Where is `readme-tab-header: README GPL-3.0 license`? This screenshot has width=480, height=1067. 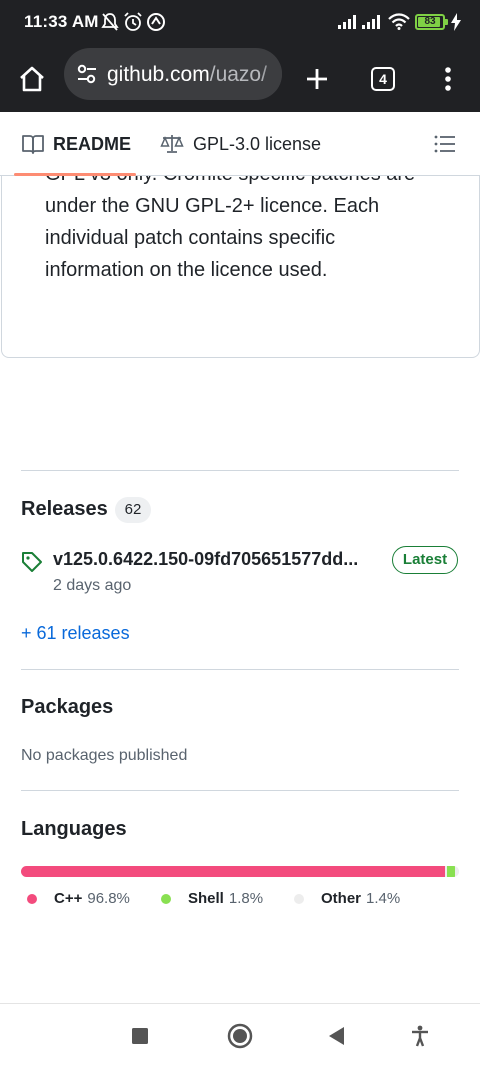
readme-tab-header: README GPL-3.0 license is located at coordinates (240, 144).